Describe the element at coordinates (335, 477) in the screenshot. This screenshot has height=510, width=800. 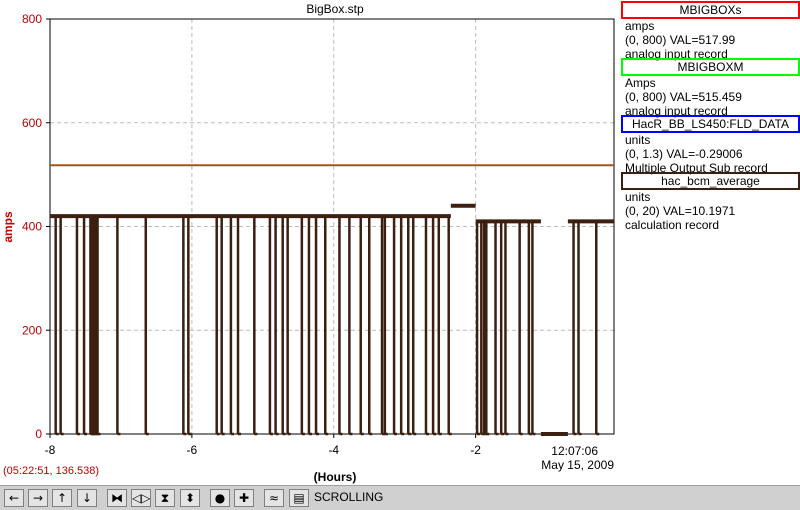
I see `x-axis-label: (Hours)` at that location.